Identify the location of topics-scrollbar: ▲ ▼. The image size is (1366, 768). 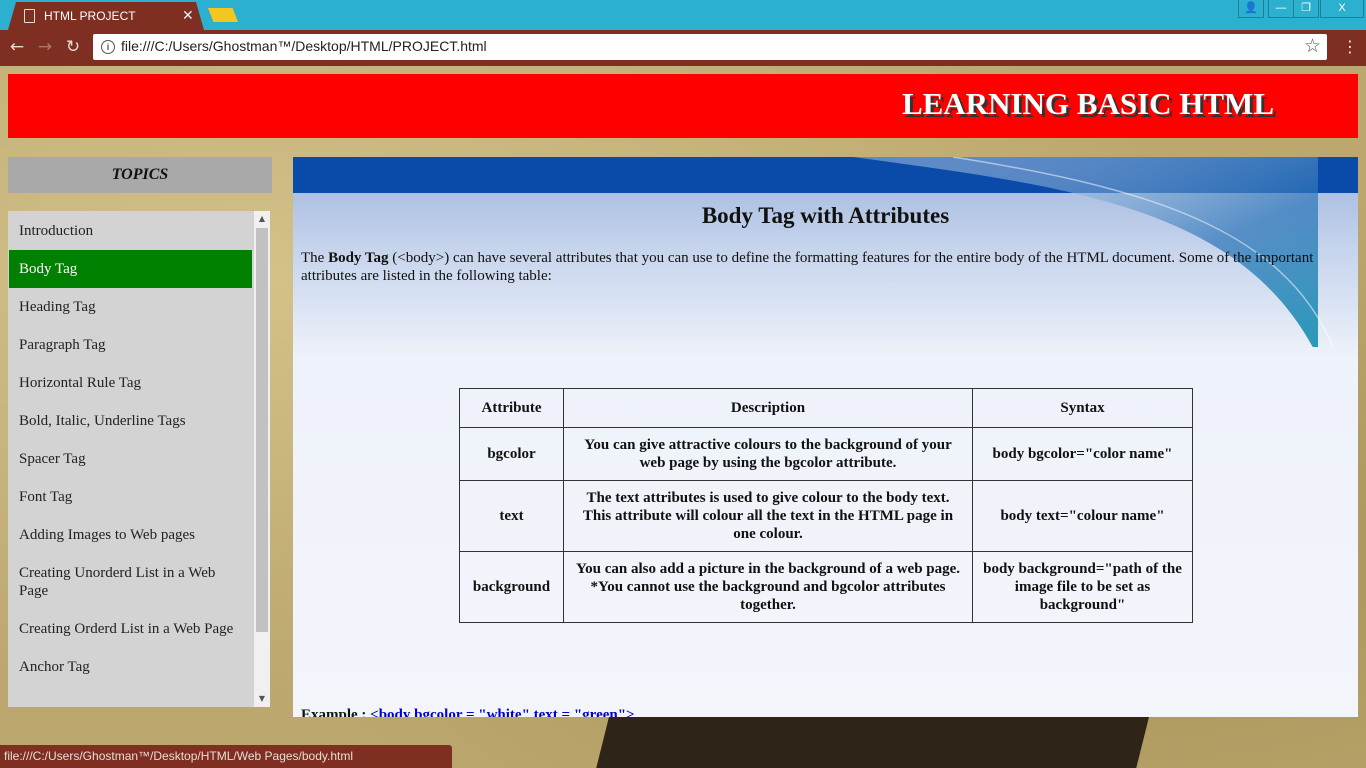
(262, 459).